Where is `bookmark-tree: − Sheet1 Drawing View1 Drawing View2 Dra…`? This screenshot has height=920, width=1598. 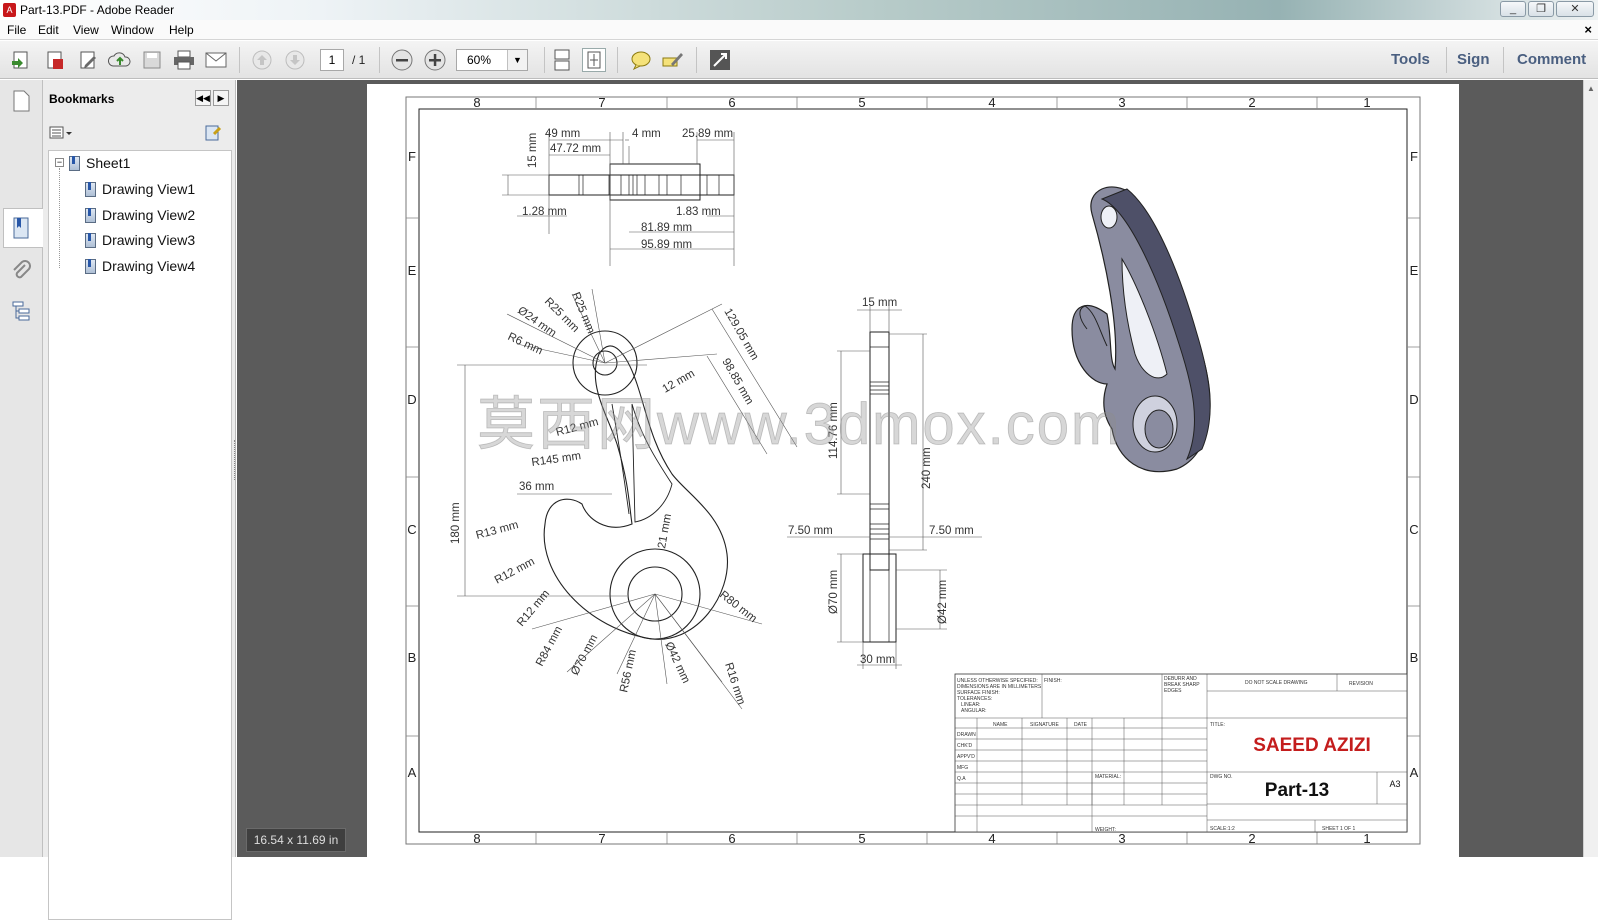 bookmark-tree: − Sheet1 Drawing View1 Drawing View2 Dra… is located at coordinates (140, 535).